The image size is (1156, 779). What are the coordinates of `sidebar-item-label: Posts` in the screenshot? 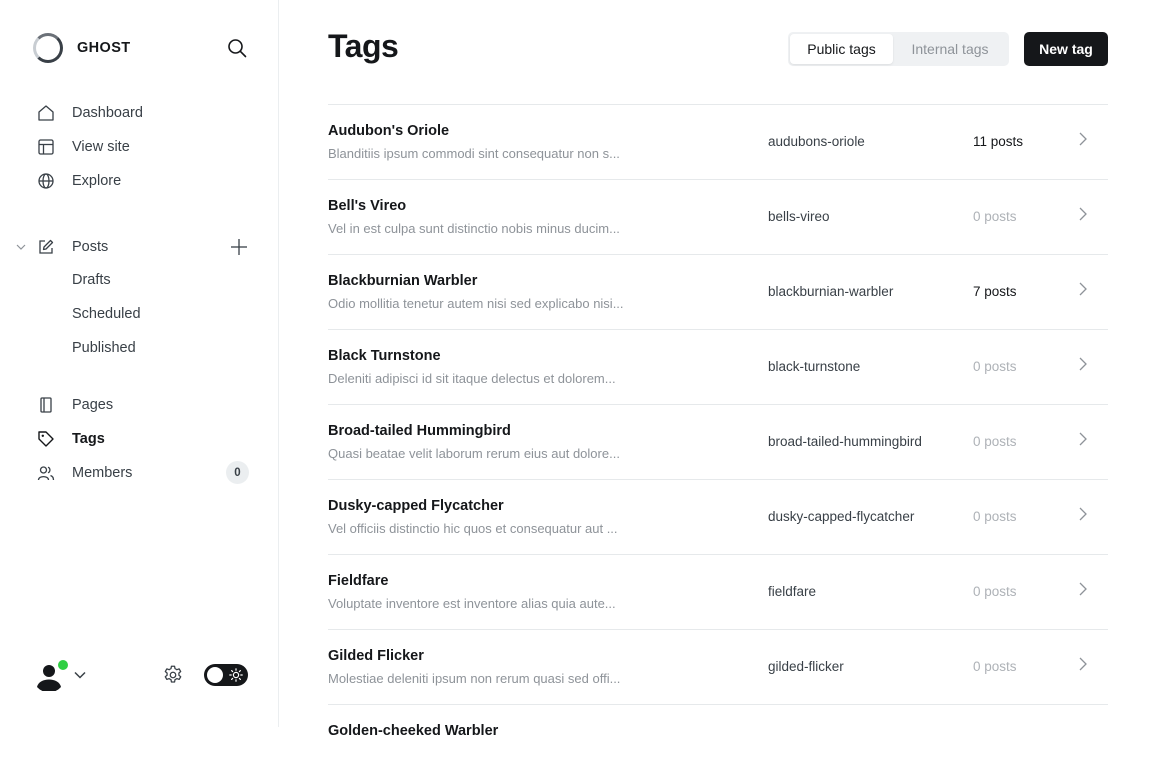 It's located at (90, 247).